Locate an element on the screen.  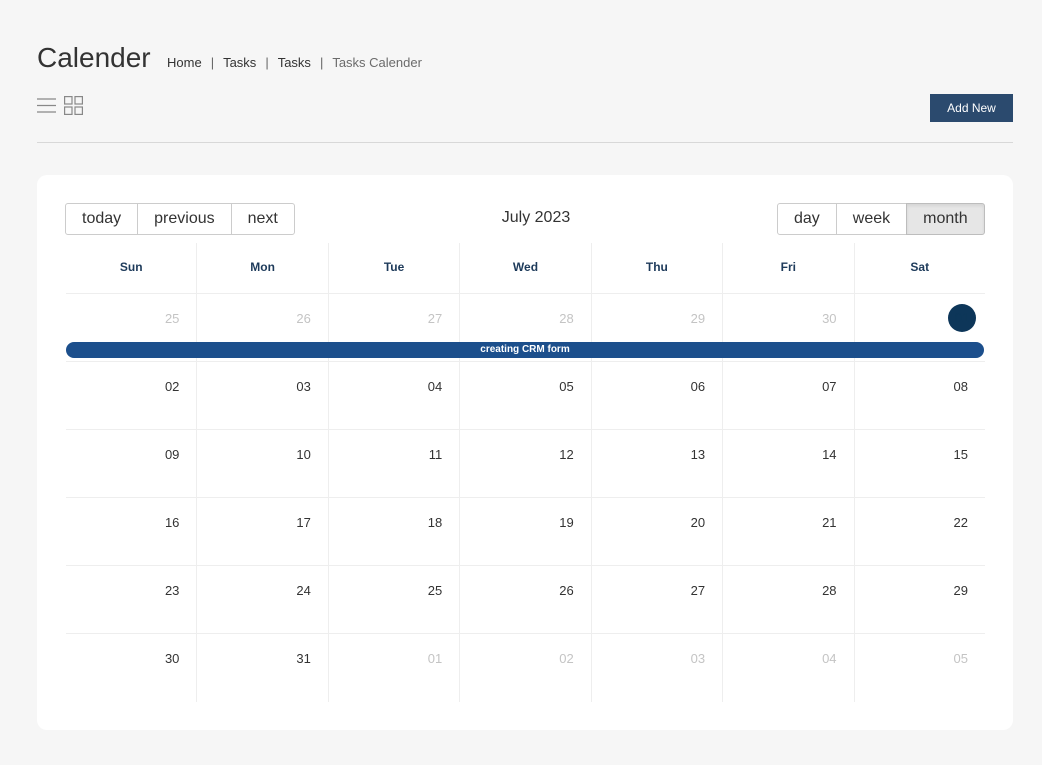
breadcrumb: Home | Tasks | Tasks | Tasks Calender is located at coordinates (294, 62).